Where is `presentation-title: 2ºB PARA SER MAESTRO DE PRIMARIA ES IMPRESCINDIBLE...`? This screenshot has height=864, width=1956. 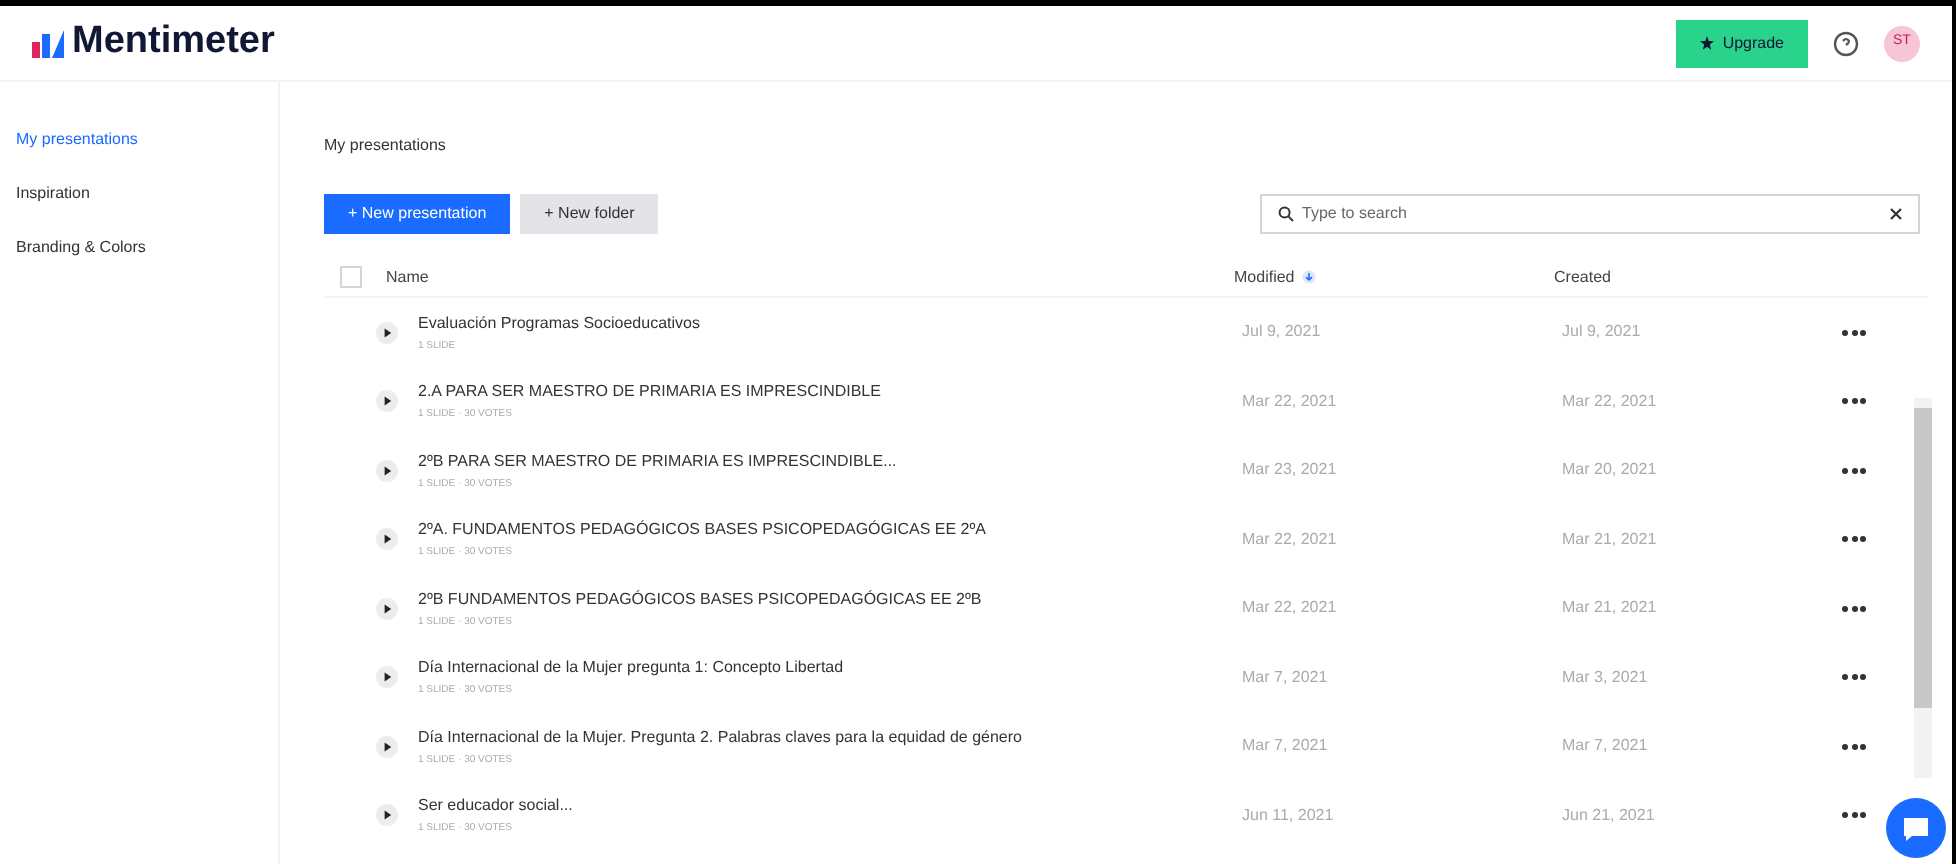 presentation-title: 2ºB PARA SER MAESTRO DE PRIMARIA ES IMPRESCINDIBLE... is located at coordinates (830, 461).